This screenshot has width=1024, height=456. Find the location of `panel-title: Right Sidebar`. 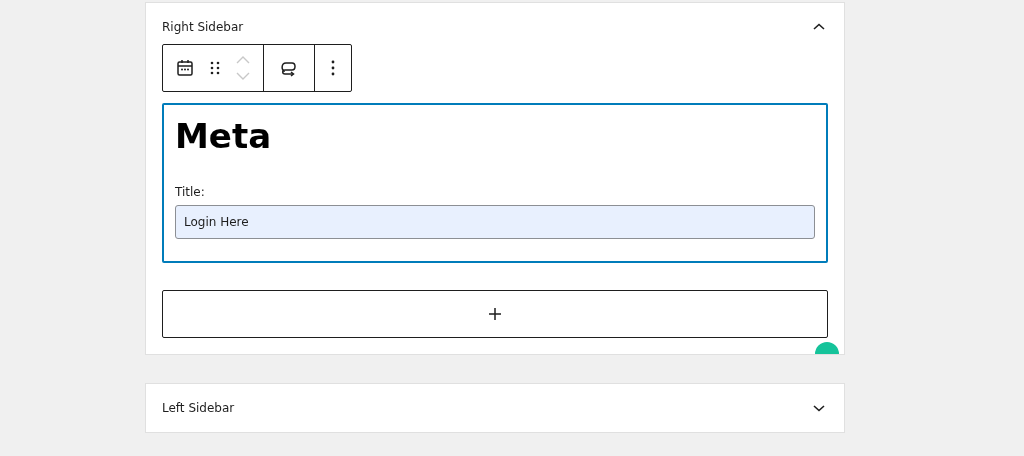

panel-title: Right Sidebar is located at coordinates (203, 27).